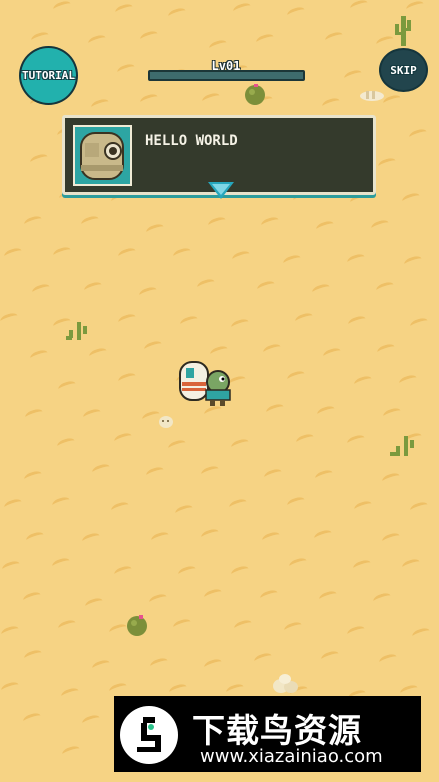 Image resolution: width=439 pixels, height=782 pixels. What do you see at coordinates (277, 730) in the screenshot?
I see `watermark-title: 下载鸟资源` at bounding box center [277, 730].